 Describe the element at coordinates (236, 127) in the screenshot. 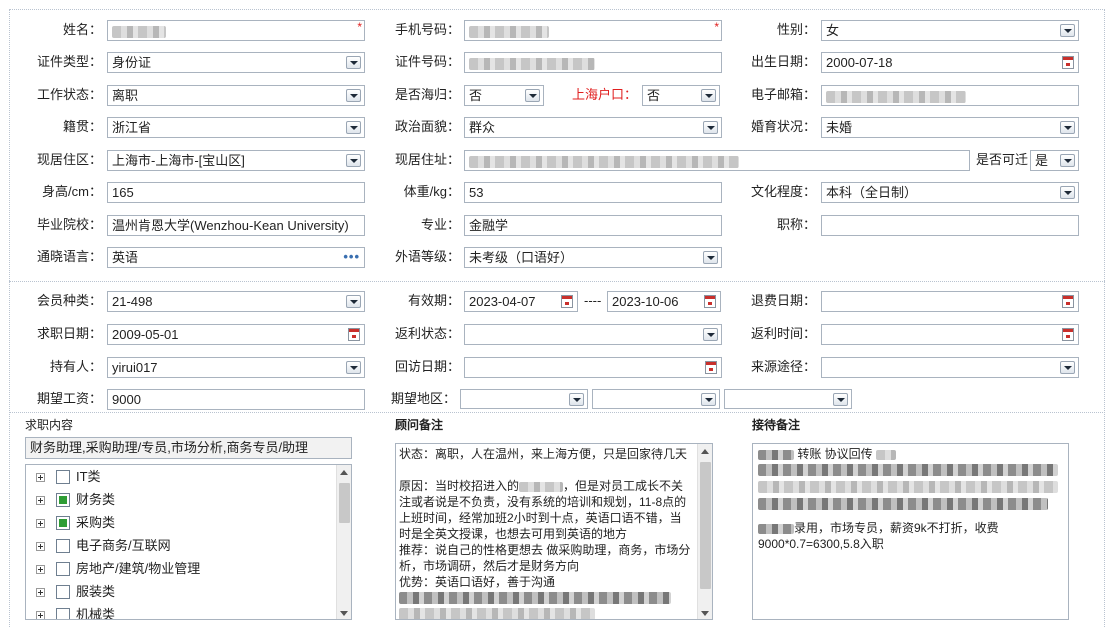

I see `native-place-select: 浙江省` at that location.